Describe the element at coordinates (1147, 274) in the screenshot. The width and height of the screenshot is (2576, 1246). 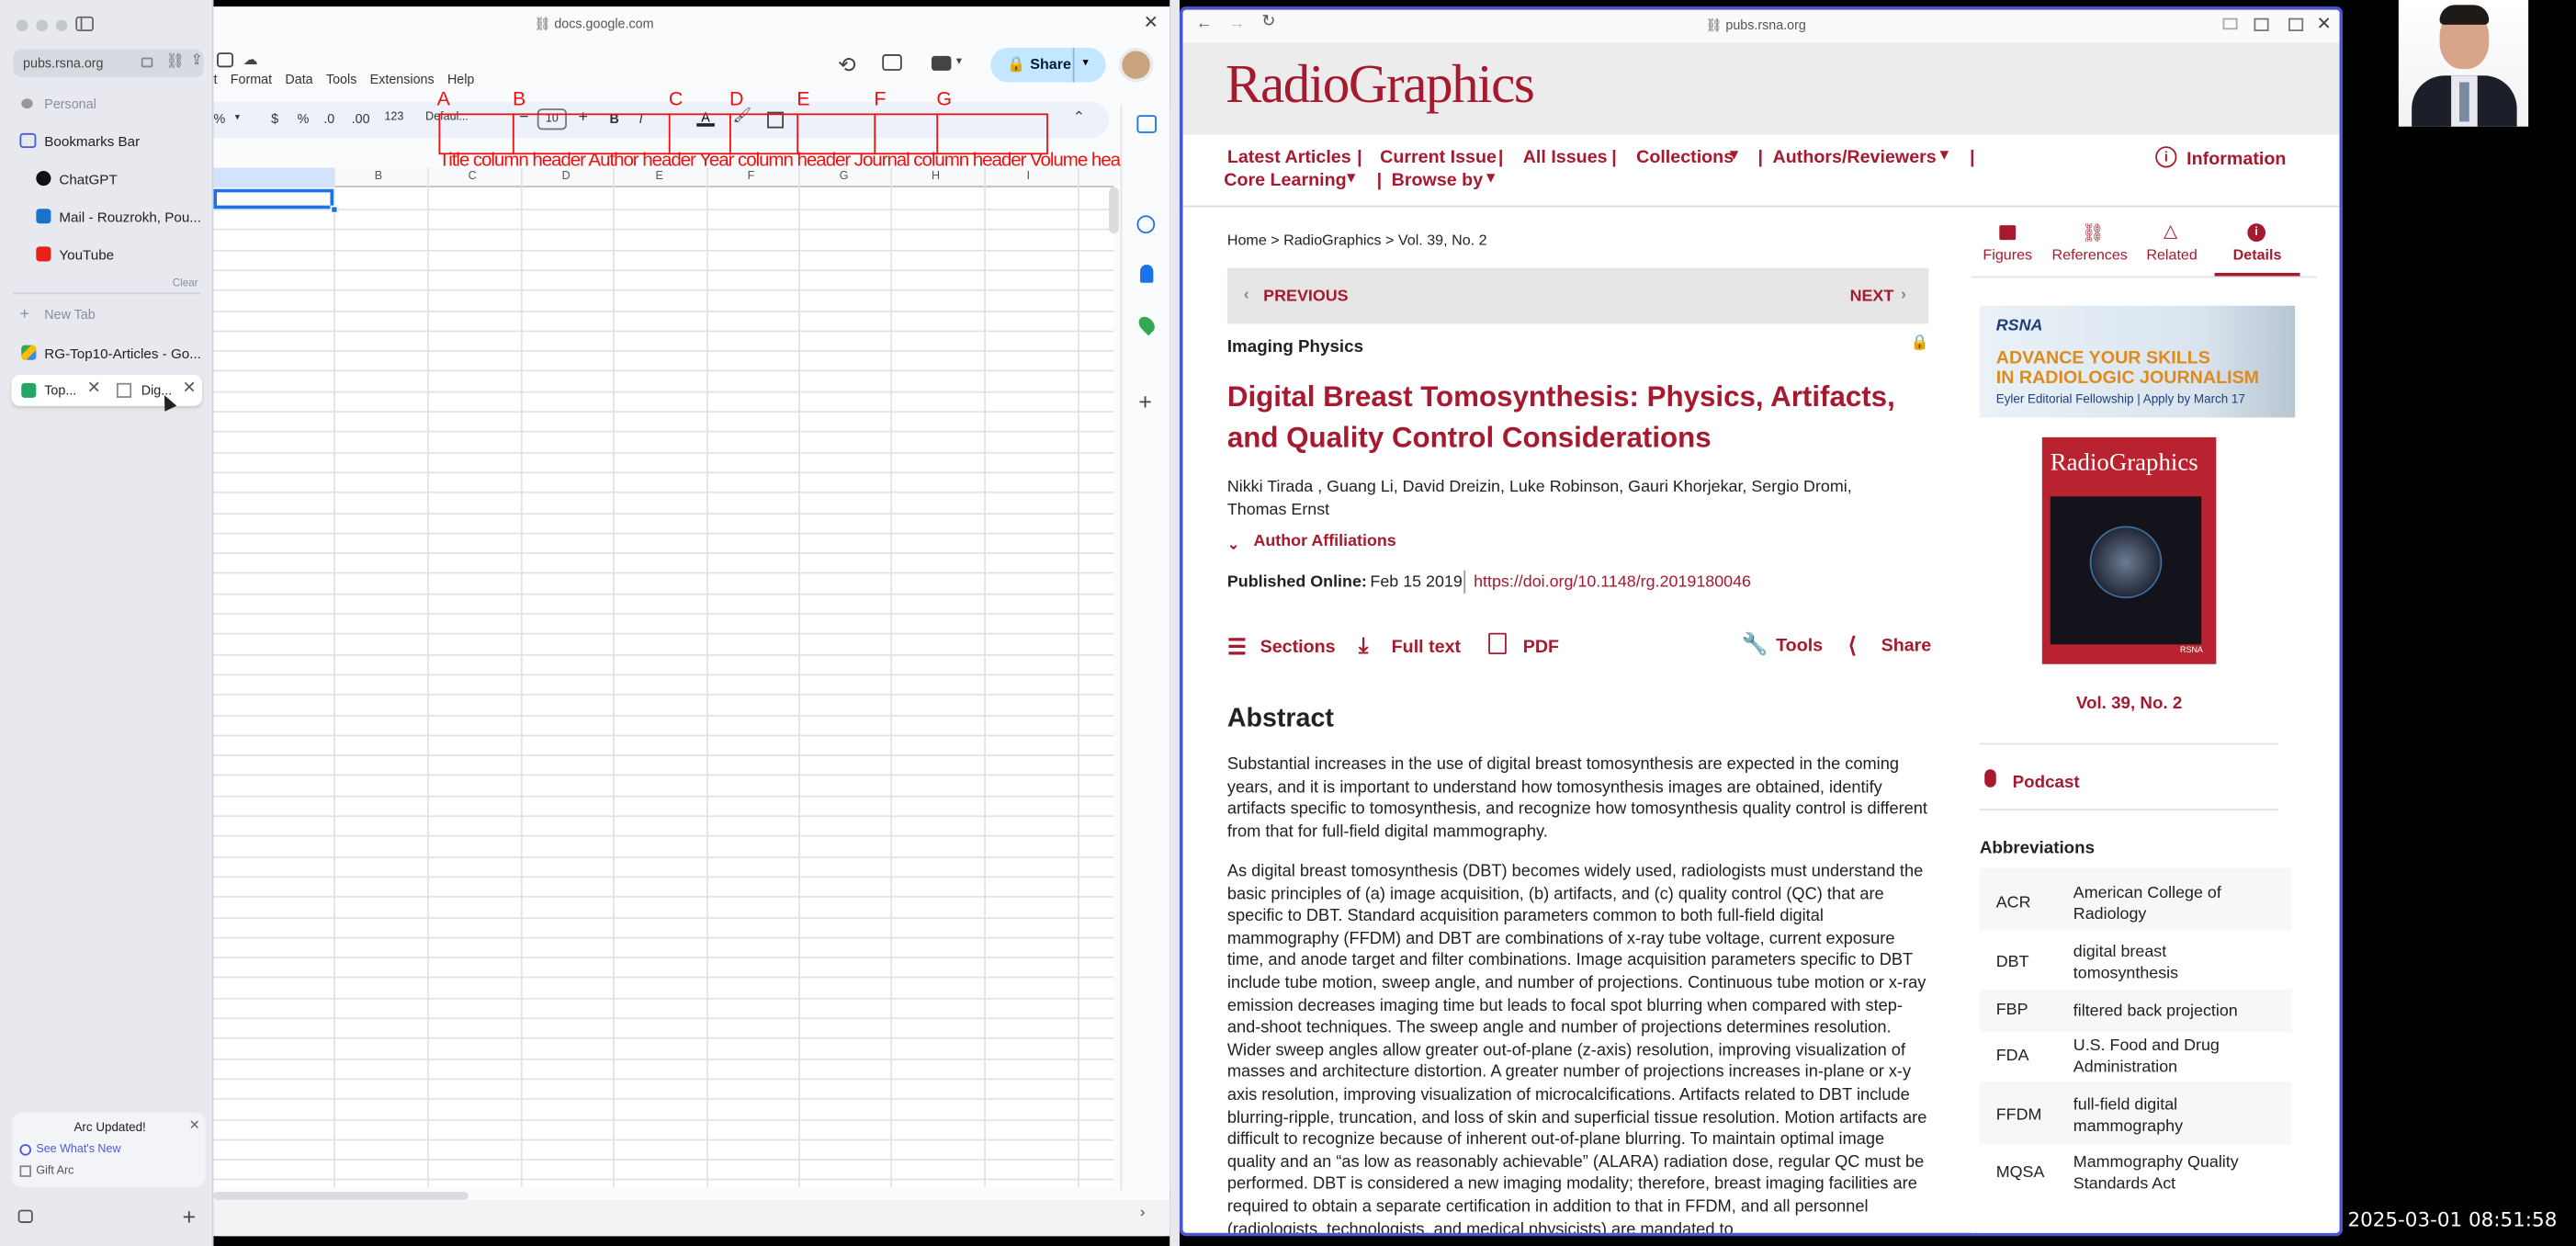
I see `contacts-icon` at that location.